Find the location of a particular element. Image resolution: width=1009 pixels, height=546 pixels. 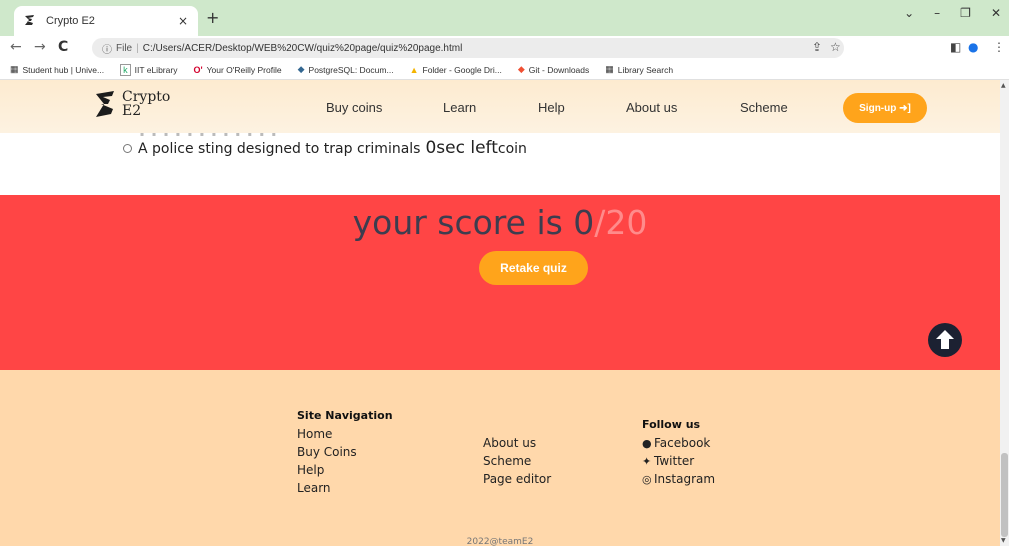

logo-text: Crypto E2 is located at coordinates (146, 104).